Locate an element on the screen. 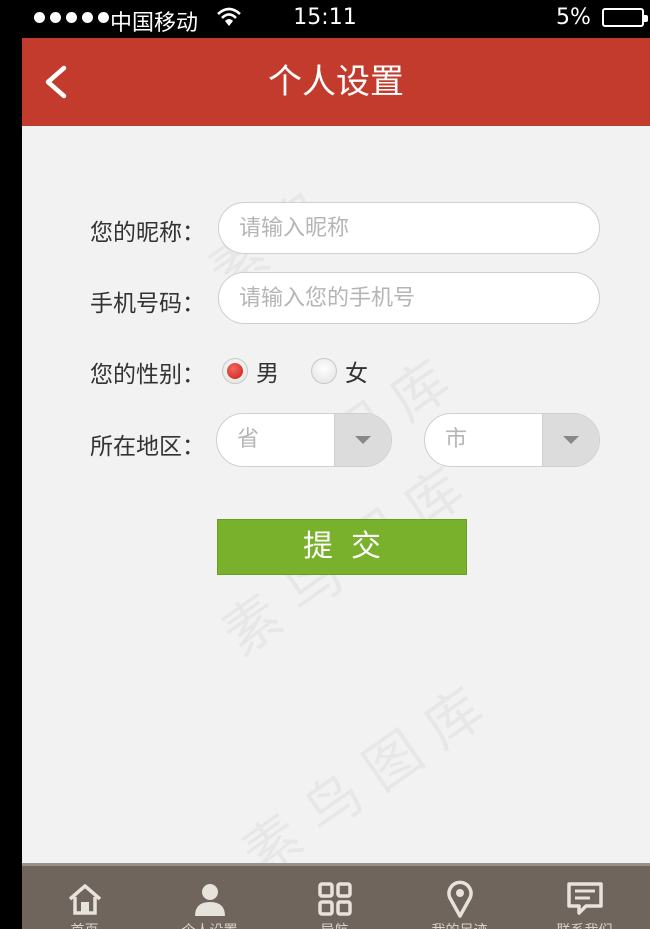 This screenshot has height=929, width=650. tab-my-footprint: 我的足迹 is located at coordinates (459, 897).